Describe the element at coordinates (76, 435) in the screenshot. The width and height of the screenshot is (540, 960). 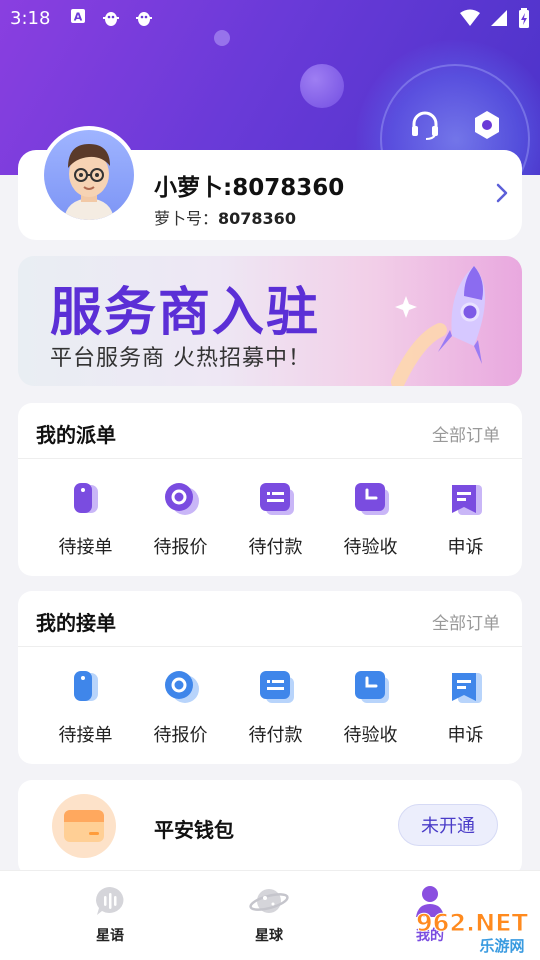
I see `dispatch-title: 我的派单` at that location.